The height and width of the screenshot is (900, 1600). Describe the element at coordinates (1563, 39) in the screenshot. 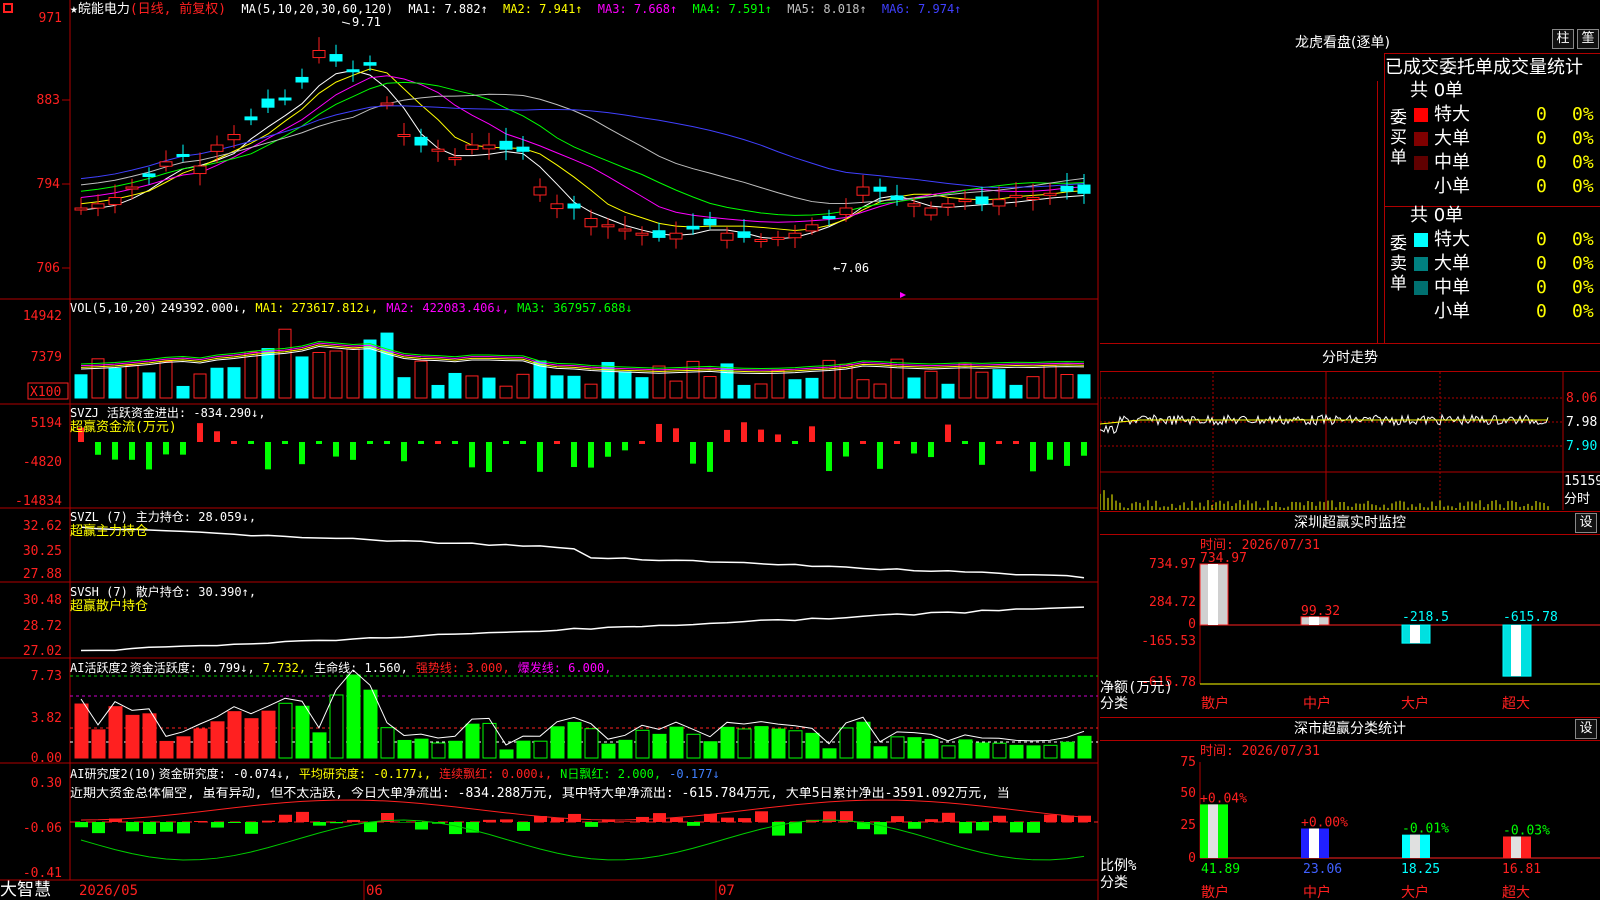

I see `bar-toggle-button: 柱` at that location.